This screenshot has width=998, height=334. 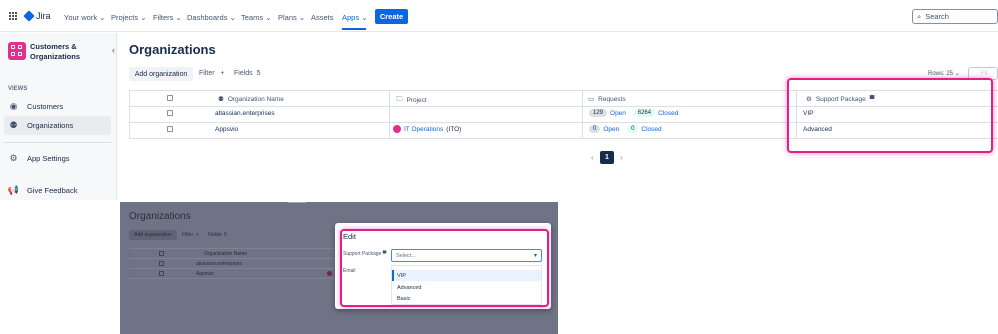 What do you see at coordinates (57, 106) in the screenshot?
I see `sidebar-item-customers: ◉ Customers` at bounding box center [57, 106].